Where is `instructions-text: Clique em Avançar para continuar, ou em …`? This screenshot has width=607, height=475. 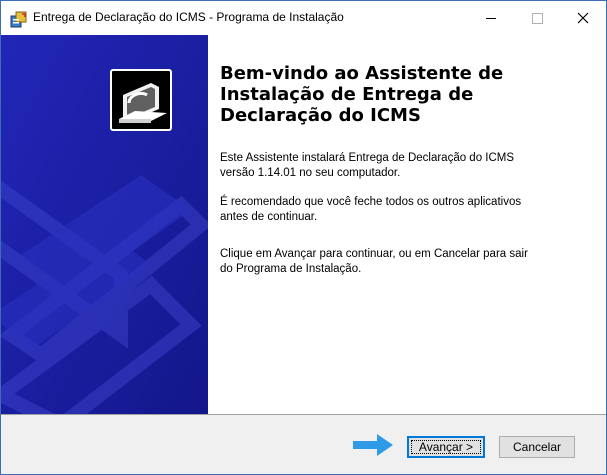 instructions-text: Clique em Avançar para continuar, ou em … is located at coordinates (374, 261).